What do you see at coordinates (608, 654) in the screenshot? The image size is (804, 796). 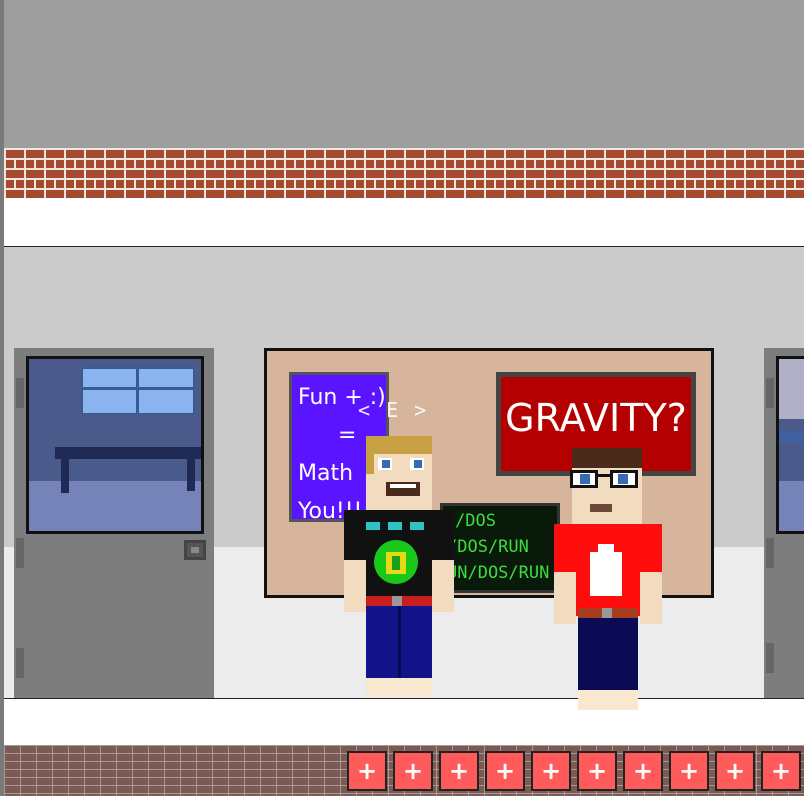 I see `character-pants` at bounding box center [608, 654].